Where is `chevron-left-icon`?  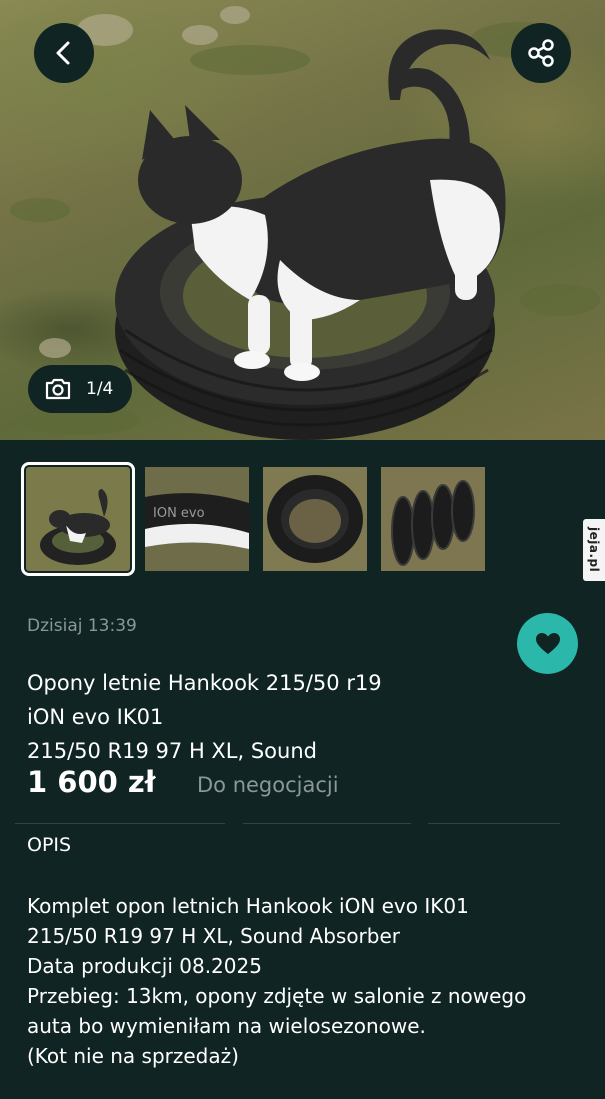 chevron-left-icon is located at coordinates (63, 53).